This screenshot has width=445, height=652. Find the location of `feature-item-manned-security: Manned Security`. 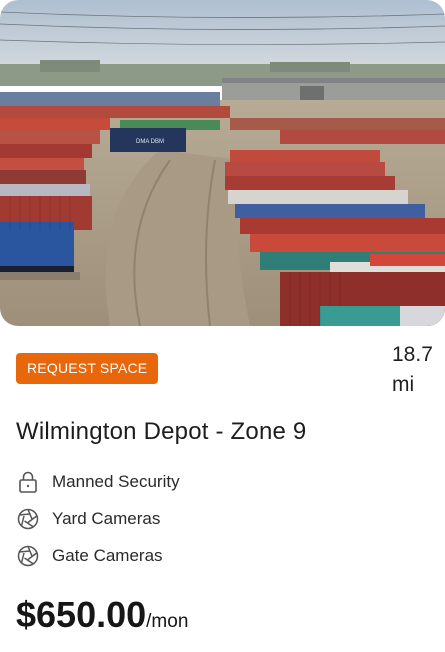

feature-item-manned-security: Manned Security is located at coordinates (98, 481).